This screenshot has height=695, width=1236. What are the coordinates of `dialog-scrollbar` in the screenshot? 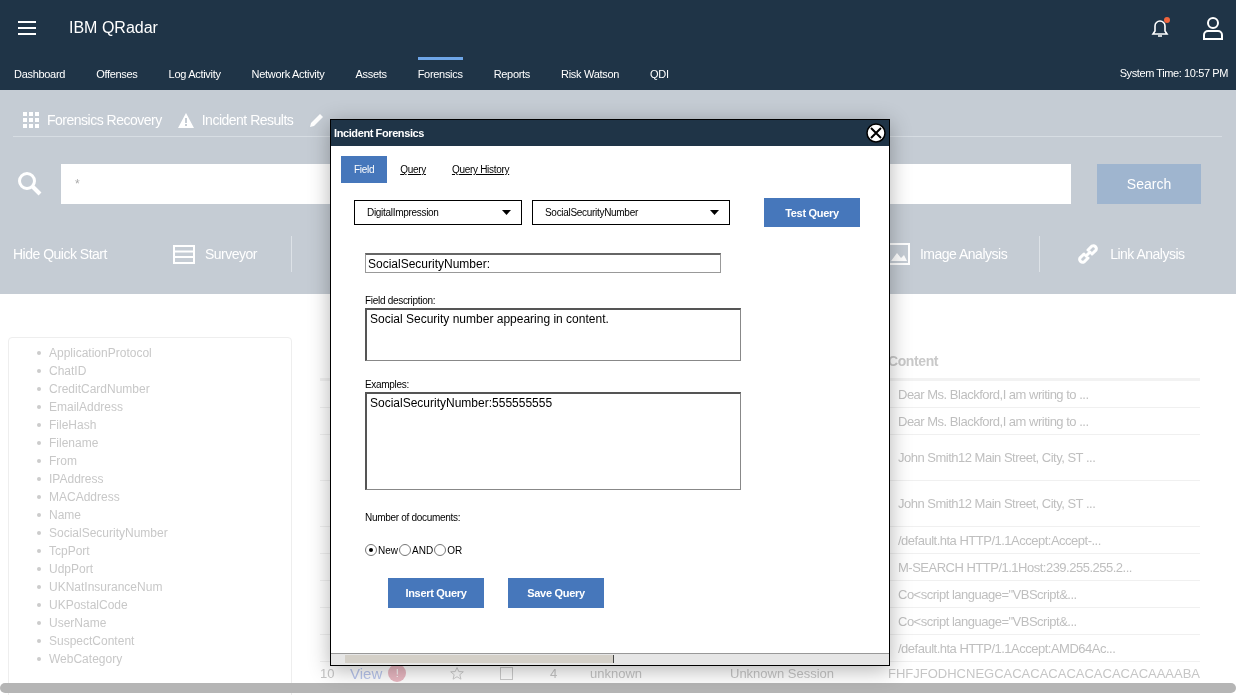 It's located at (610, 659).